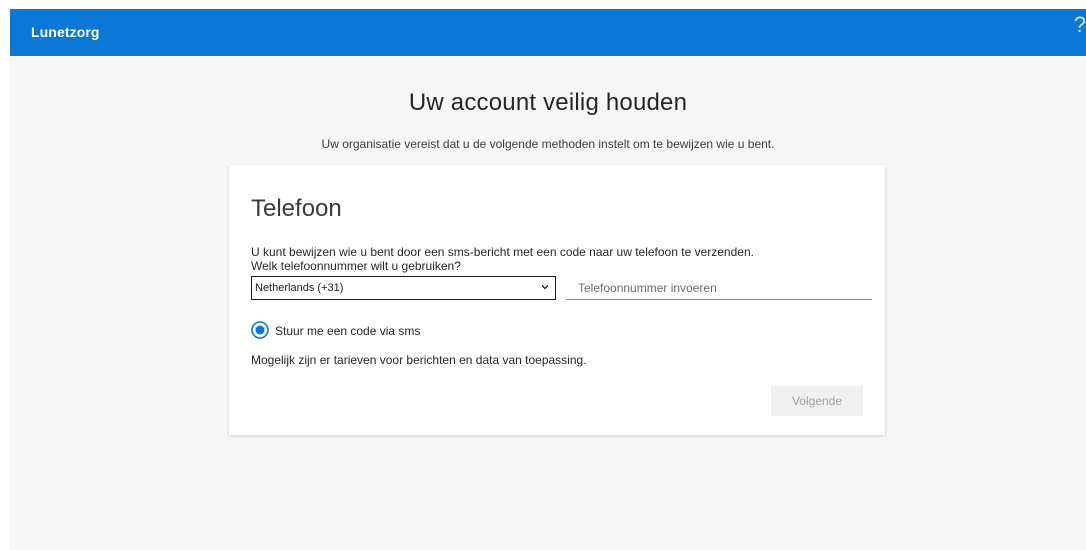 The image size is (1086, 550). I want to click on top-bar: Lunetzorg ?, so click(548, 32).